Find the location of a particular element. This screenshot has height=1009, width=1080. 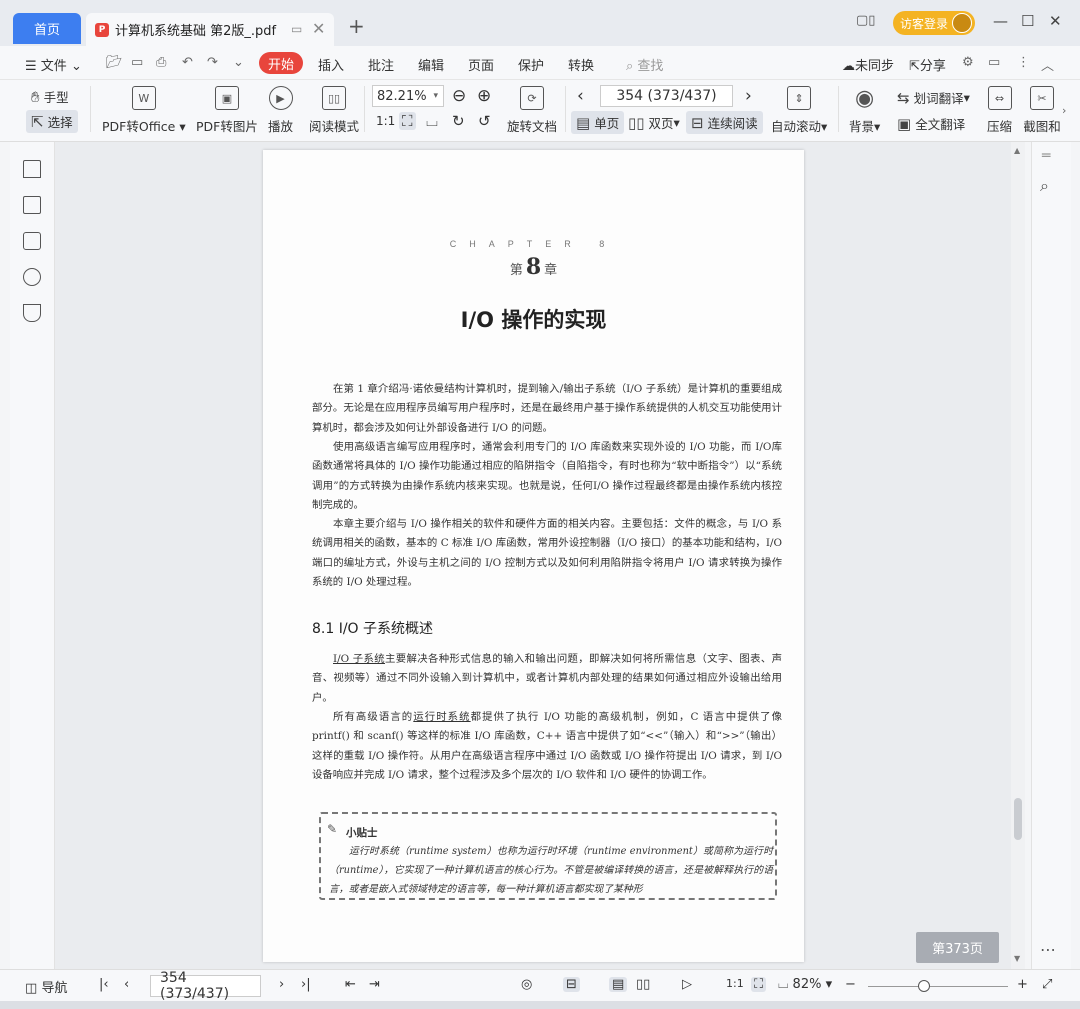

background-button: ◉ 背景▾ is located at coordinates (864, 110).